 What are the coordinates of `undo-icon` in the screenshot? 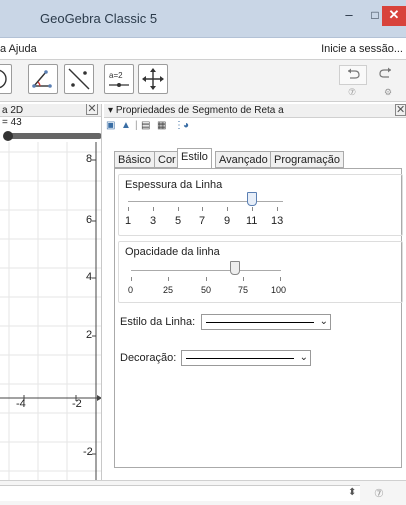 It's located at (354, 73).